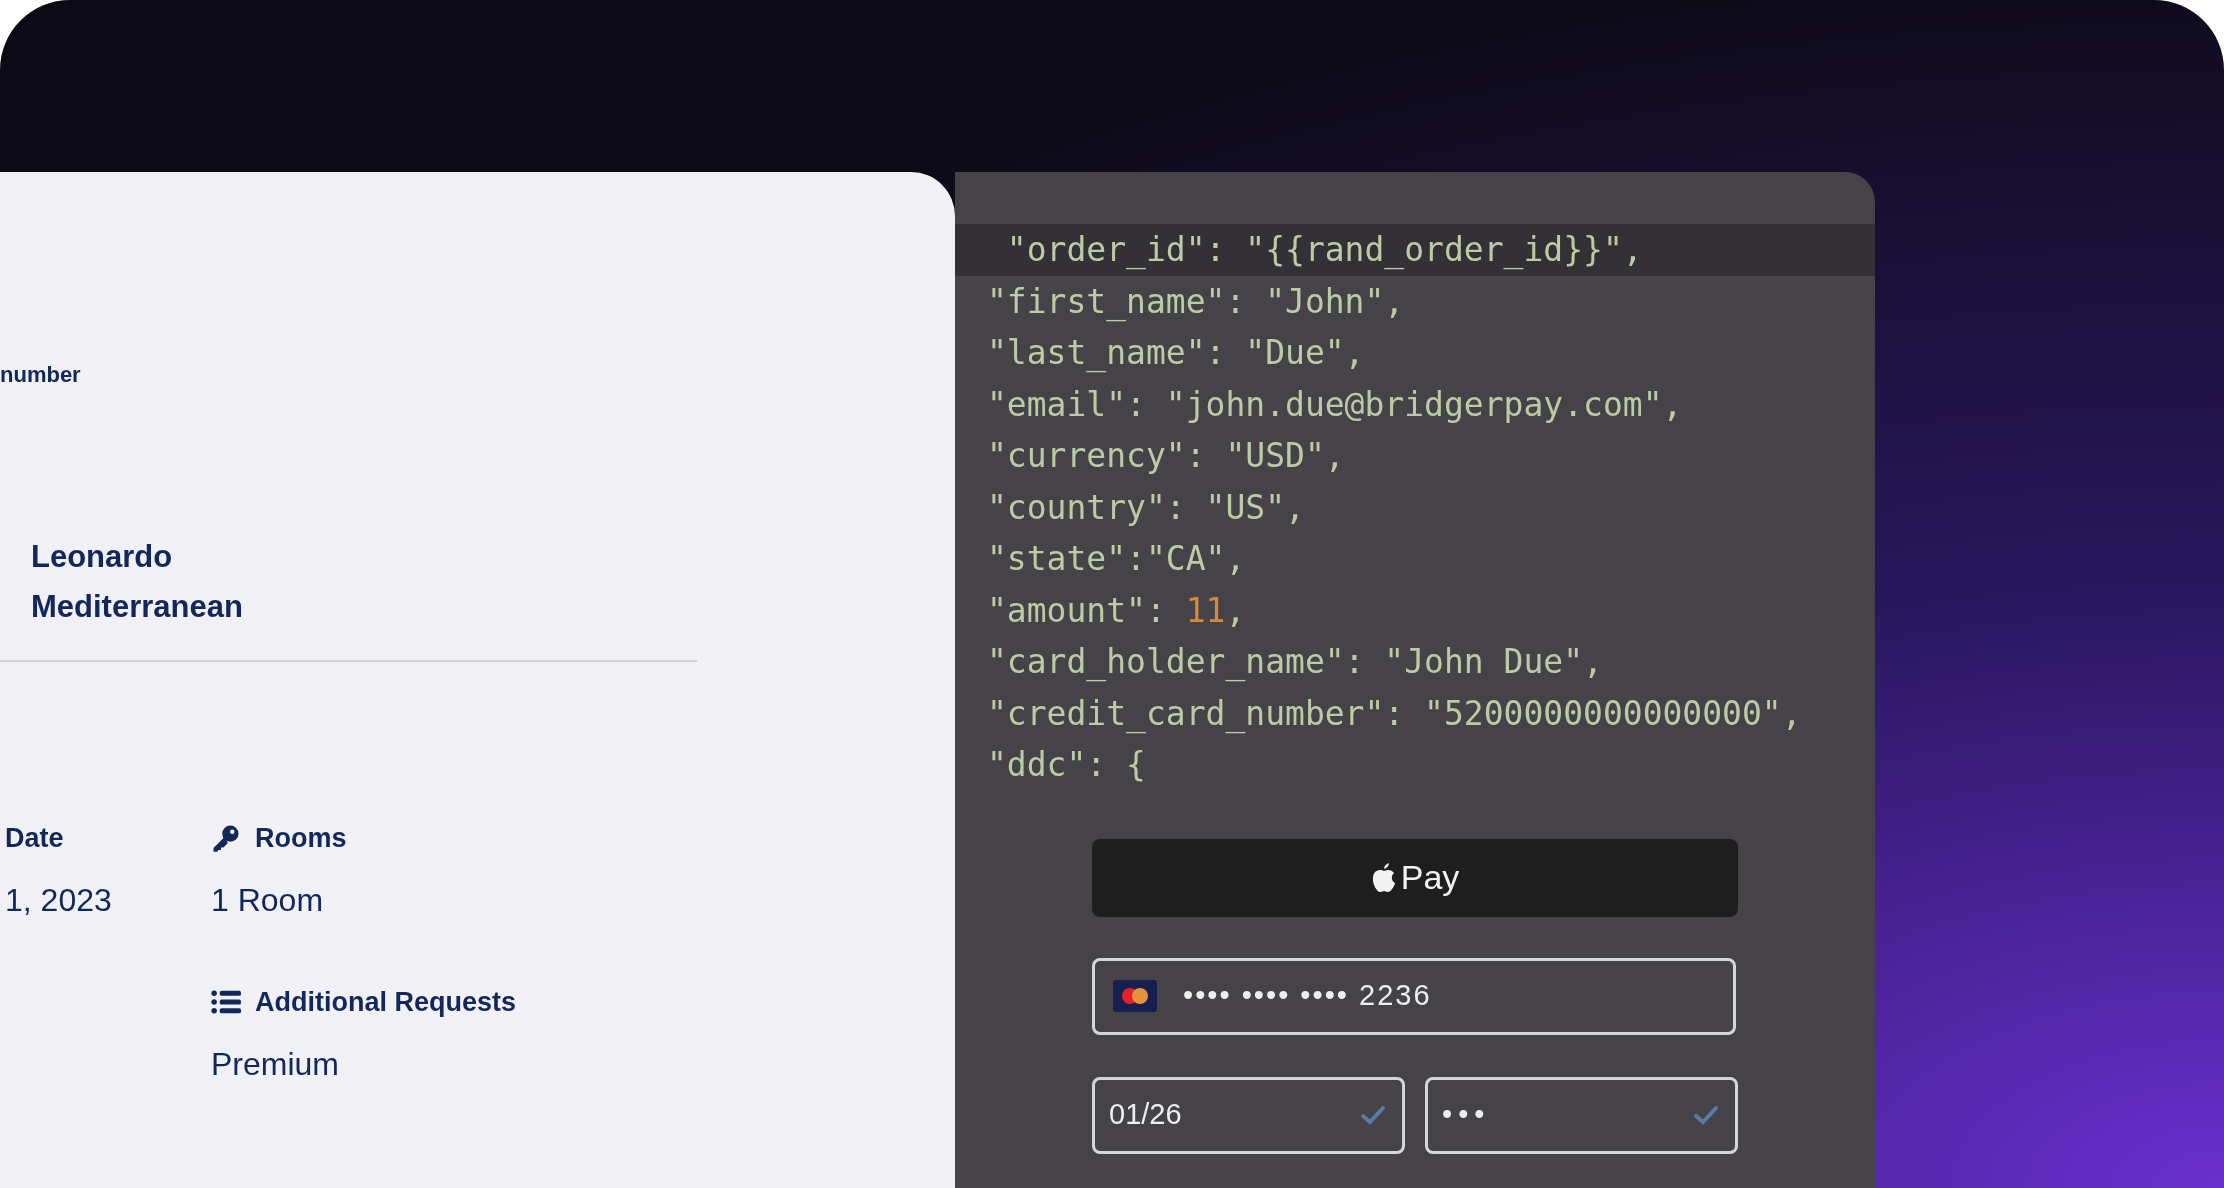 The width and height of the screenshot is (2224, 1188). I want to click on detail-value: 1 Room, so click(268, 900).